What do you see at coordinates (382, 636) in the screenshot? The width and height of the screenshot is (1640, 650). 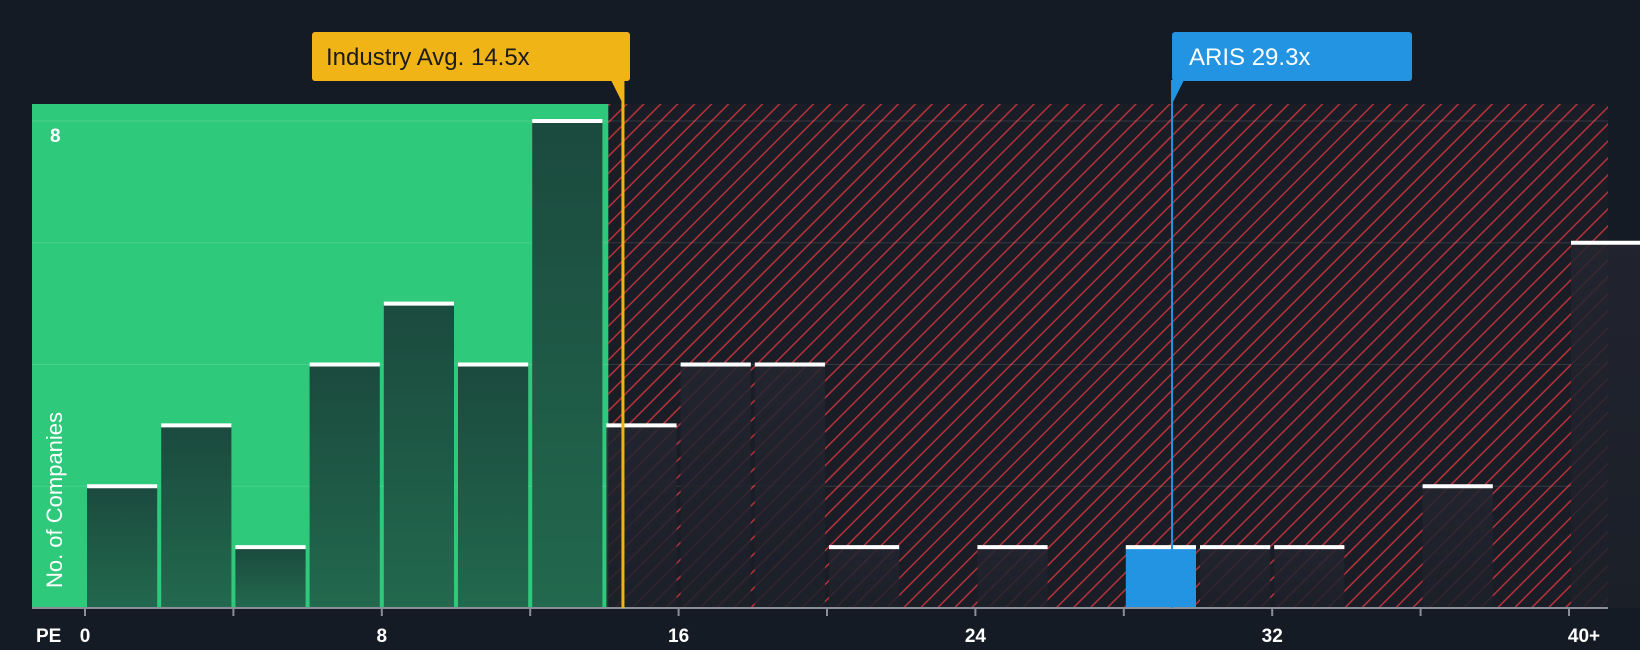 I see `x-tick-label: 8` at bounding box center [382, 636].